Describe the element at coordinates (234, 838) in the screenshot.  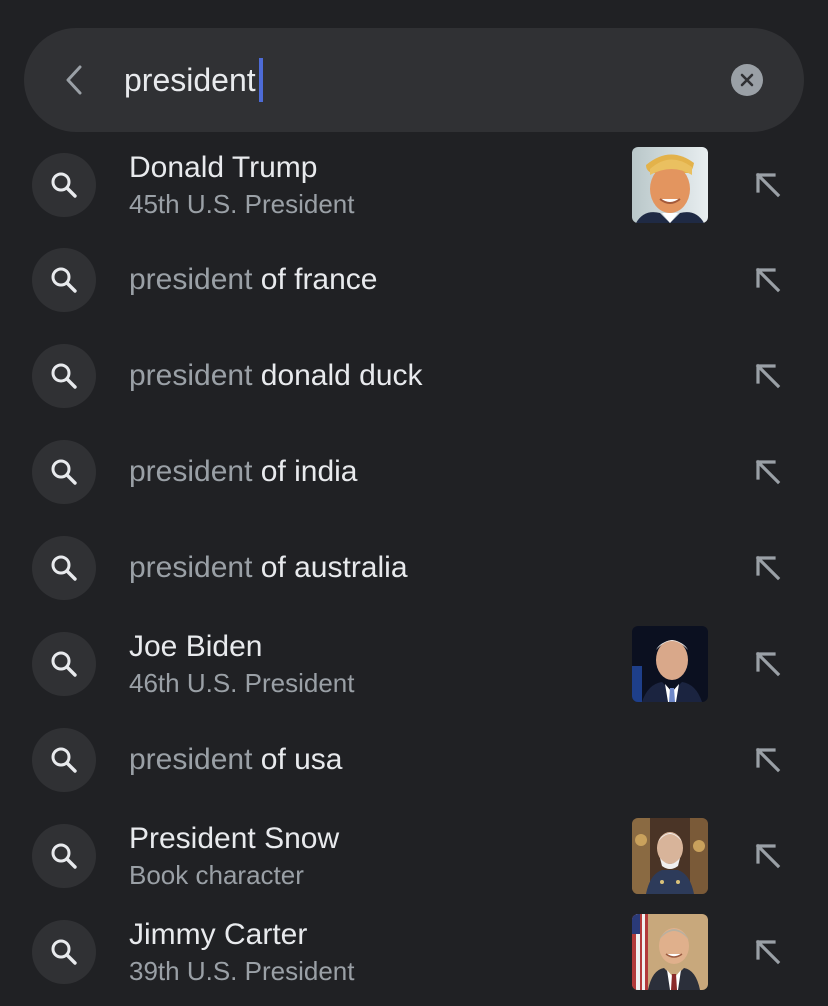
I see `suggestion-title: President Snow` at that location.